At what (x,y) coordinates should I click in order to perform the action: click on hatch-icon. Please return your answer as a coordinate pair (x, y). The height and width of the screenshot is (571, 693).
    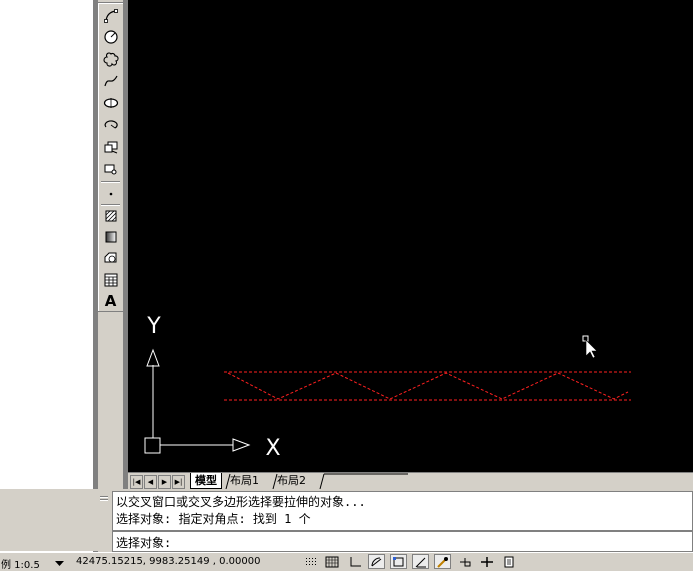
    Looking at the image, I should click on (110, 216).